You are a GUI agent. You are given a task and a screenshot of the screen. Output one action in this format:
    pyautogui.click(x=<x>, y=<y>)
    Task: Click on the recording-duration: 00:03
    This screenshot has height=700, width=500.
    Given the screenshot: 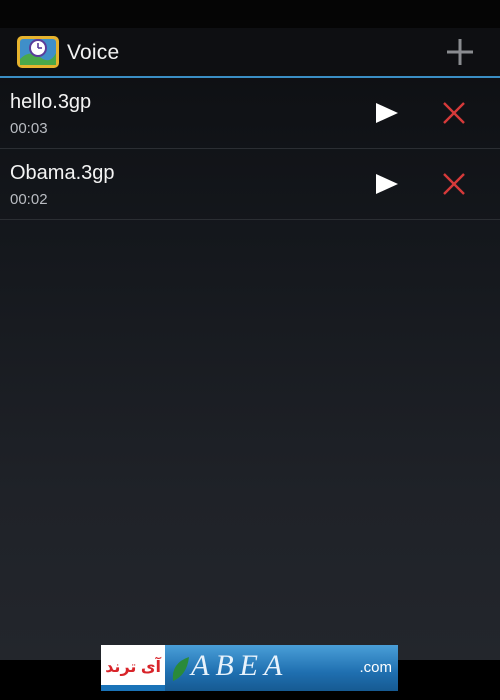 What is the action you would take?
    pyautogui.click(x=29, y=128)
    